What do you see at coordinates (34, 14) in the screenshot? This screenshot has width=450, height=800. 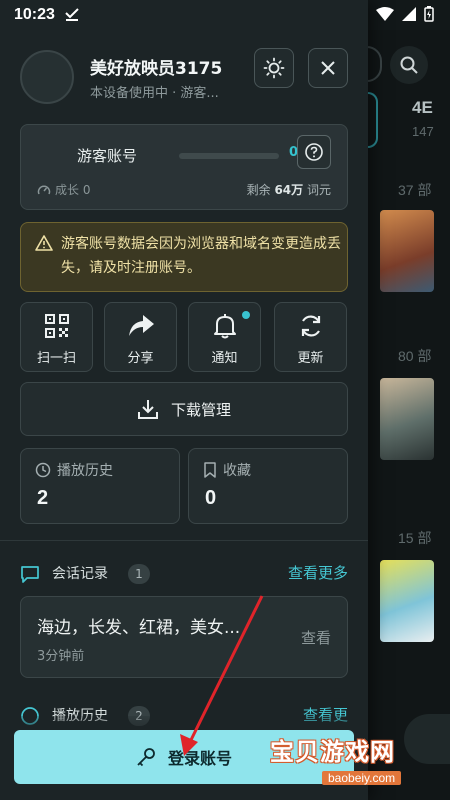 I see `status-time: 10:23` at bounding box center [34, 14].